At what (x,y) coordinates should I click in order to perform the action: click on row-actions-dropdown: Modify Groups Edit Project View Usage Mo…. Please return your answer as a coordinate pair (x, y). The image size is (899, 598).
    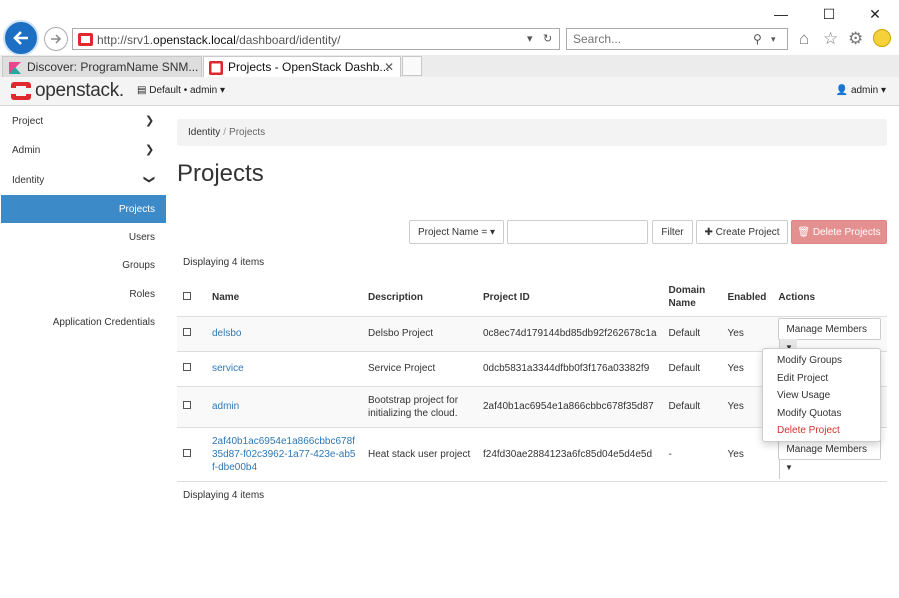
    Looking at the image, I should click on (821, 395).